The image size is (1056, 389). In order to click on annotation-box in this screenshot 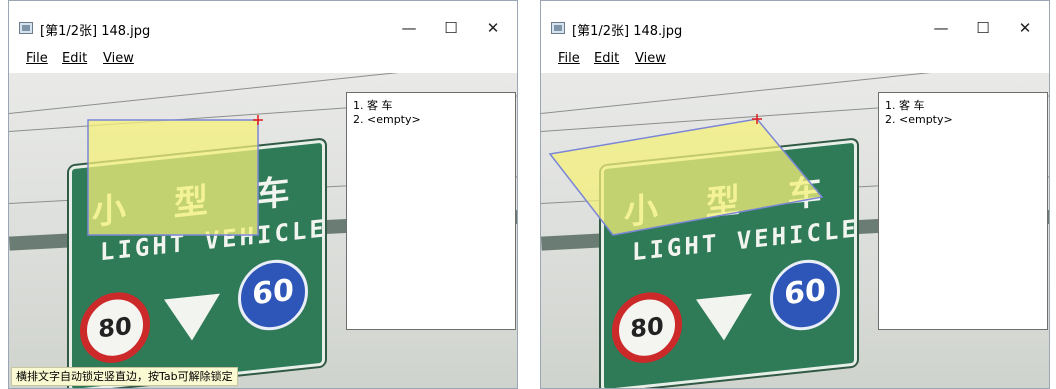, I will do `click(173, 177)`.